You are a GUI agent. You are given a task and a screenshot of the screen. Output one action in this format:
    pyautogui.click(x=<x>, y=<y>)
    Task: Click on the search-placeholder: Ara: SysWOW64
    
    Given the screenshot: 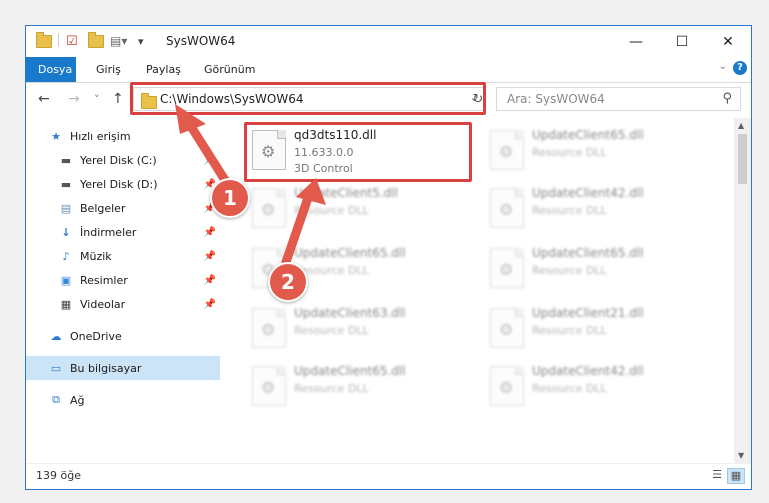 What is the action you would take?
    pyautogui.click(x=556, y=99)
    